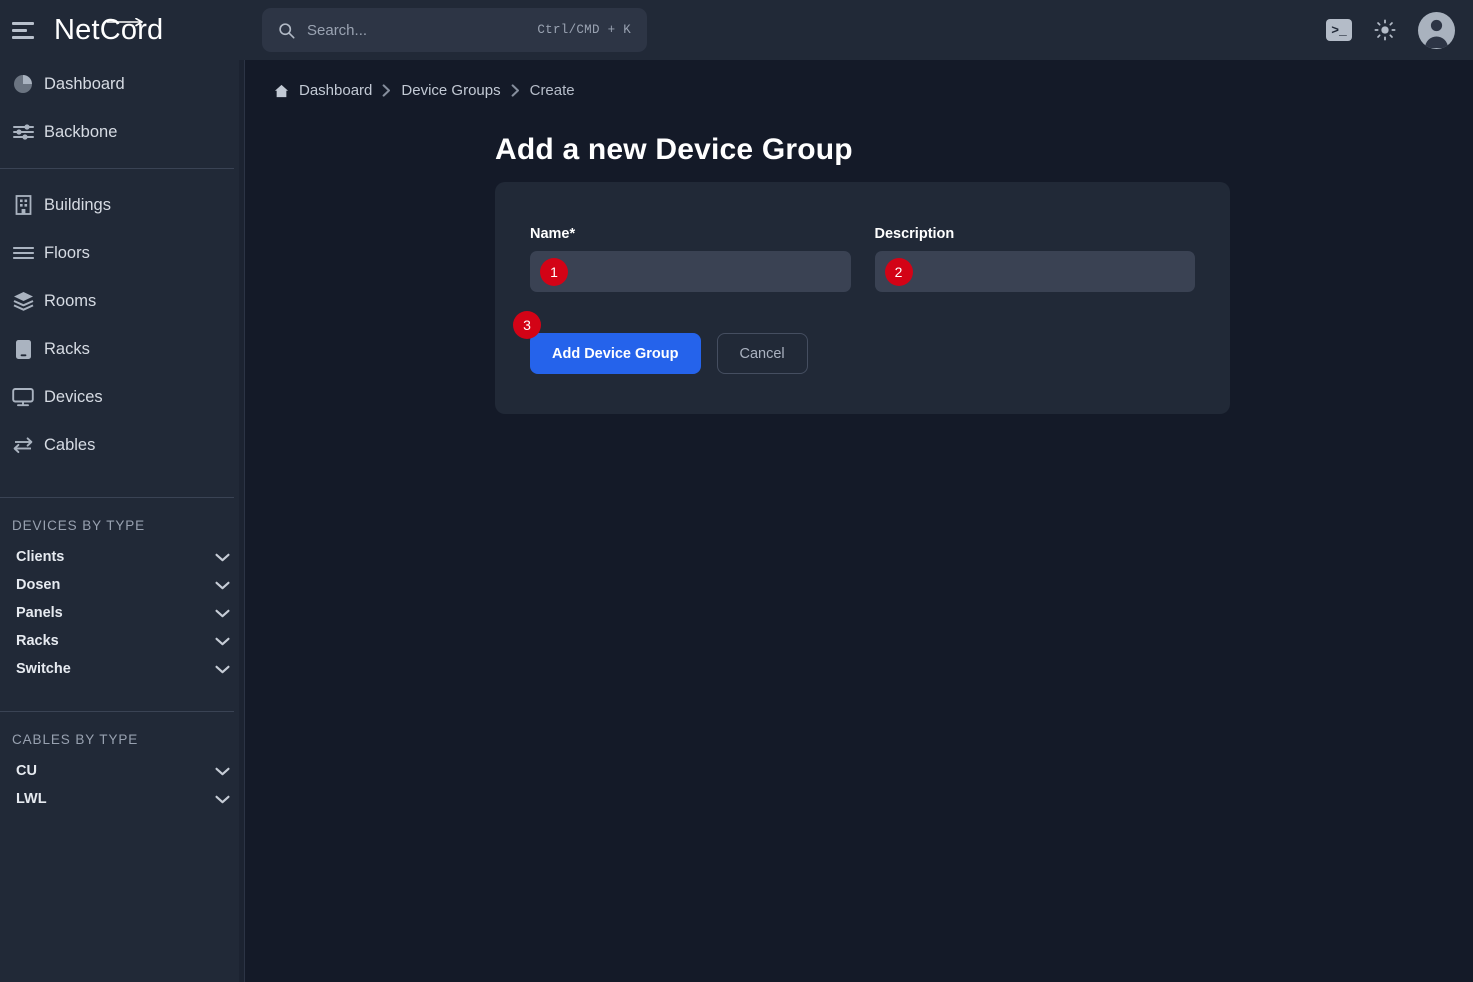 The height and width of the screenshot is (982, 1473). Describe the element at coordinates (335, 90) in the screenshot. I see `breadcrumb-item-dashboard: Dashboard` at that location.